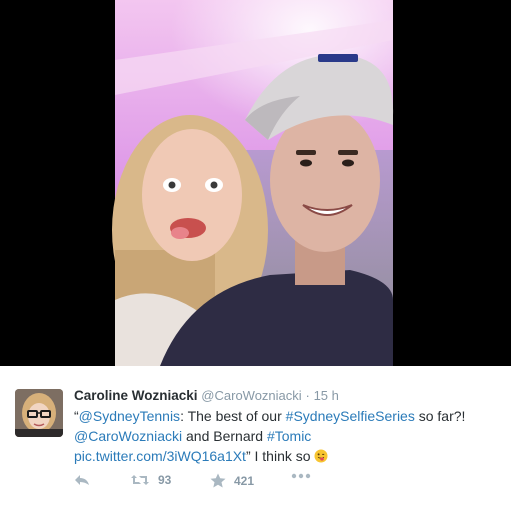 This screenshot has width=511, height=508. I want to click on more-dots-icon, so click(301, 476).